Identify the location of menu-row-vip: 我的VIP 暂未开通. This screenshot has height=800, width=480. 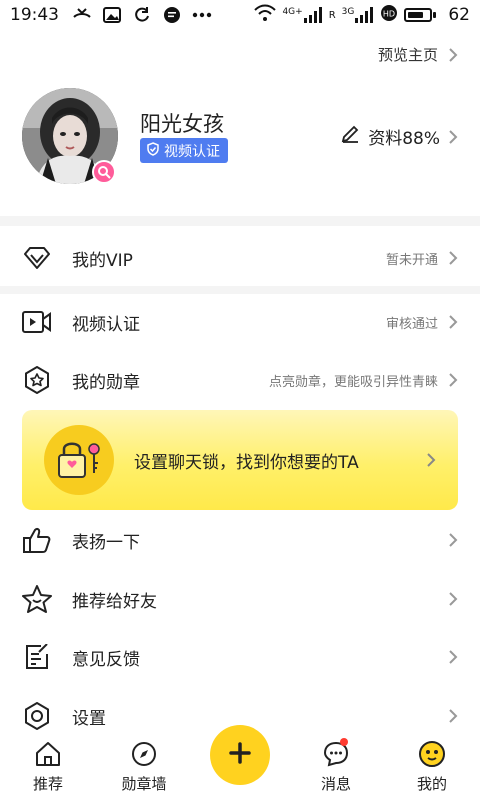
(240, 258).